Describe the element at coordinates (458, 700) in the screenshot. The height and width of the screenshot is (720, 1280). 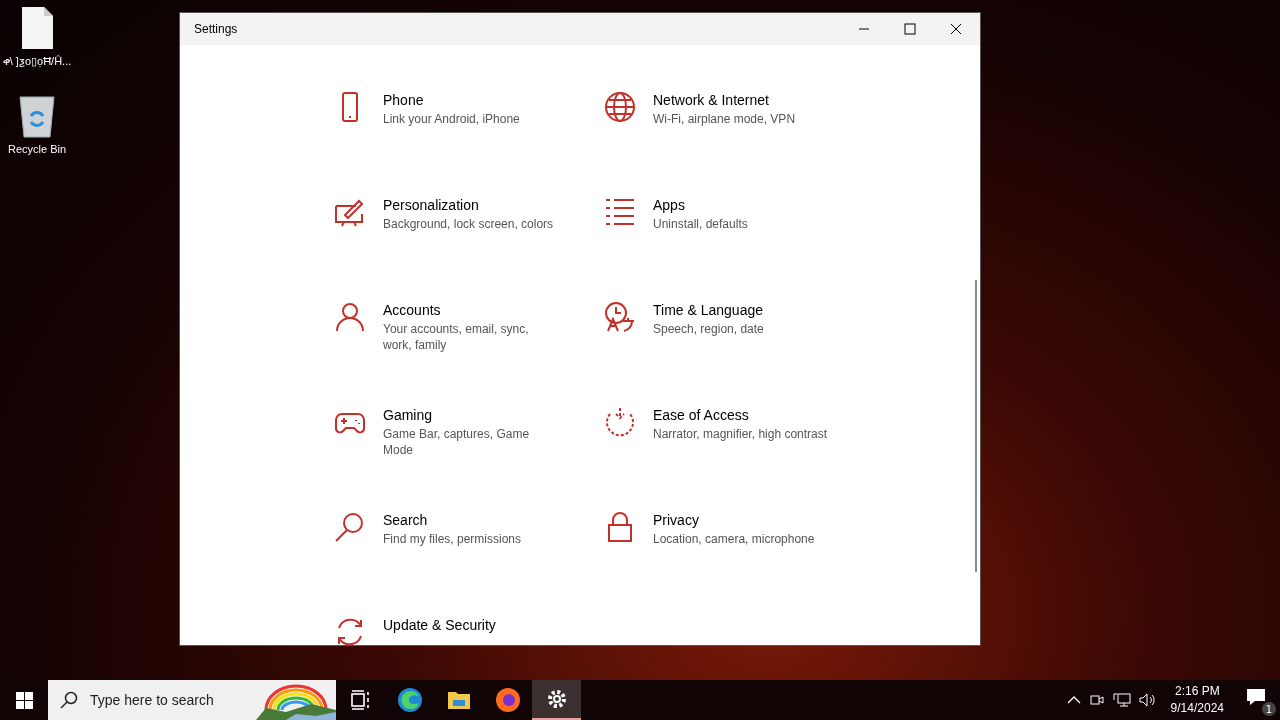
I see `folder-icon` at that location.